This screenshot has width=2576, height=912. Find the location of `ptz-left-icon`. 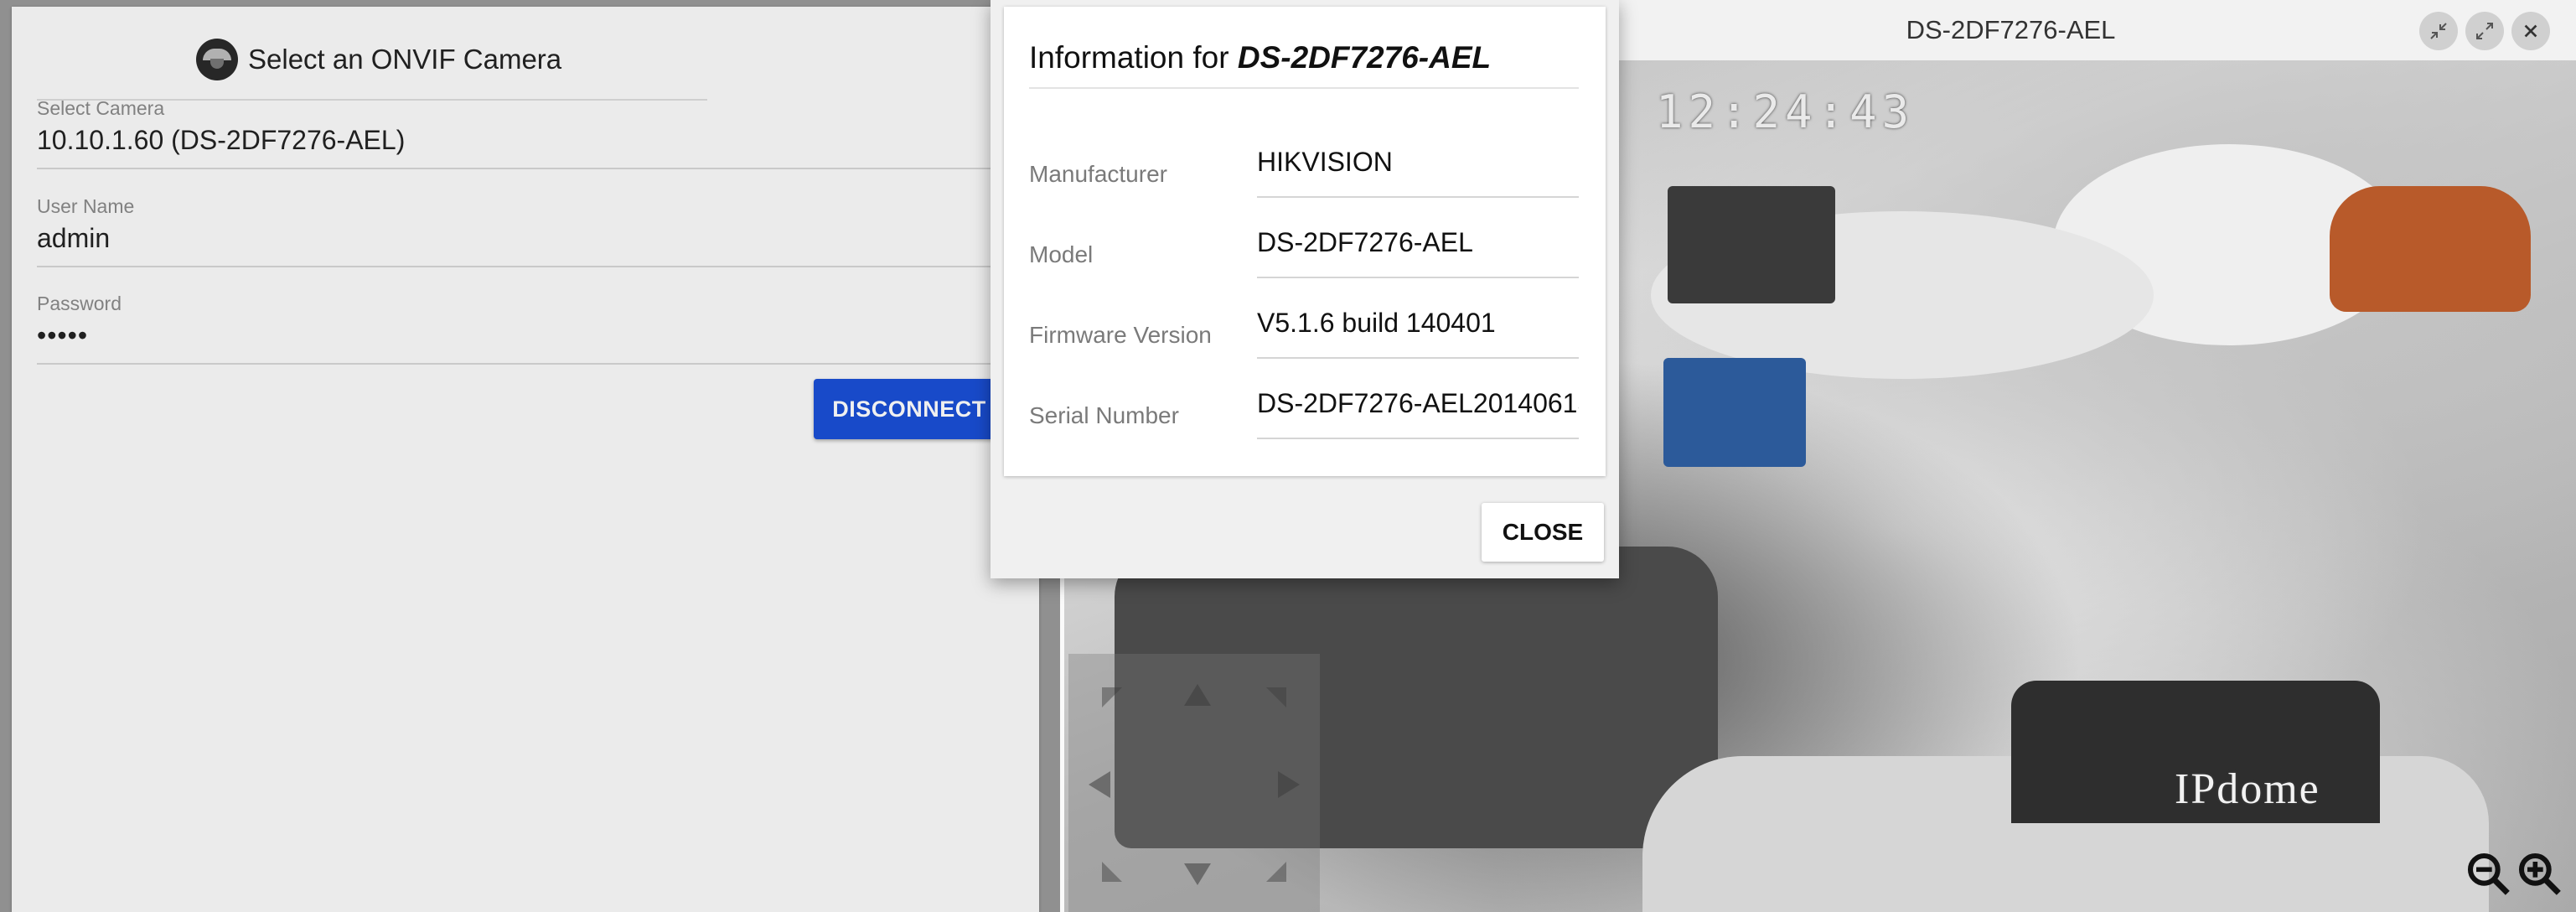

ptz-left-icon is located at coordinates (1099, 784).